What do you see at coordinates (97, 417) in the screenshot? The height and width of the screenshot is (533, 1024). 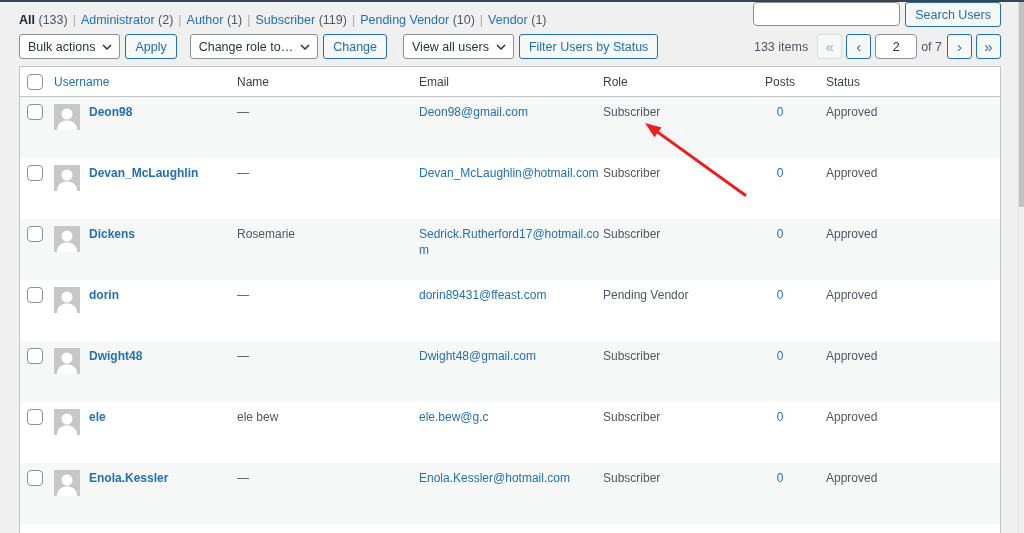 I see `username-link: ele` at bounding box center [97, 417].